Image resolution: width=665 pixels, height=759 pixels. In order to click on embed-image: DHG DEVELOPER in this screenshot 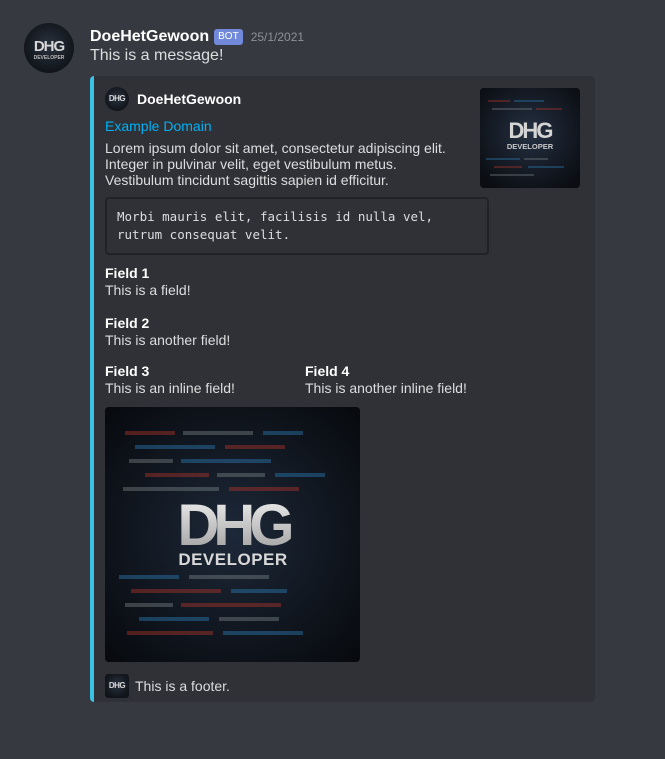, I will do `click(232, 534)`.